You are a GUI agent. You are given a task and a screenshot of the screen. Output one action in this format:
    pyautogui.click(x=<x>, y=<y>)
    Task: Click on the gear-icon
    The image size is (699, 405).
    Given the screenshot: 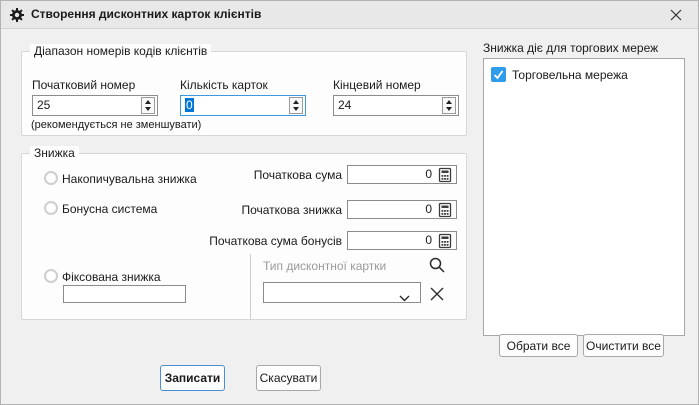 What is the action you would take?
    pyautogui.click(x=17, y=15)
    